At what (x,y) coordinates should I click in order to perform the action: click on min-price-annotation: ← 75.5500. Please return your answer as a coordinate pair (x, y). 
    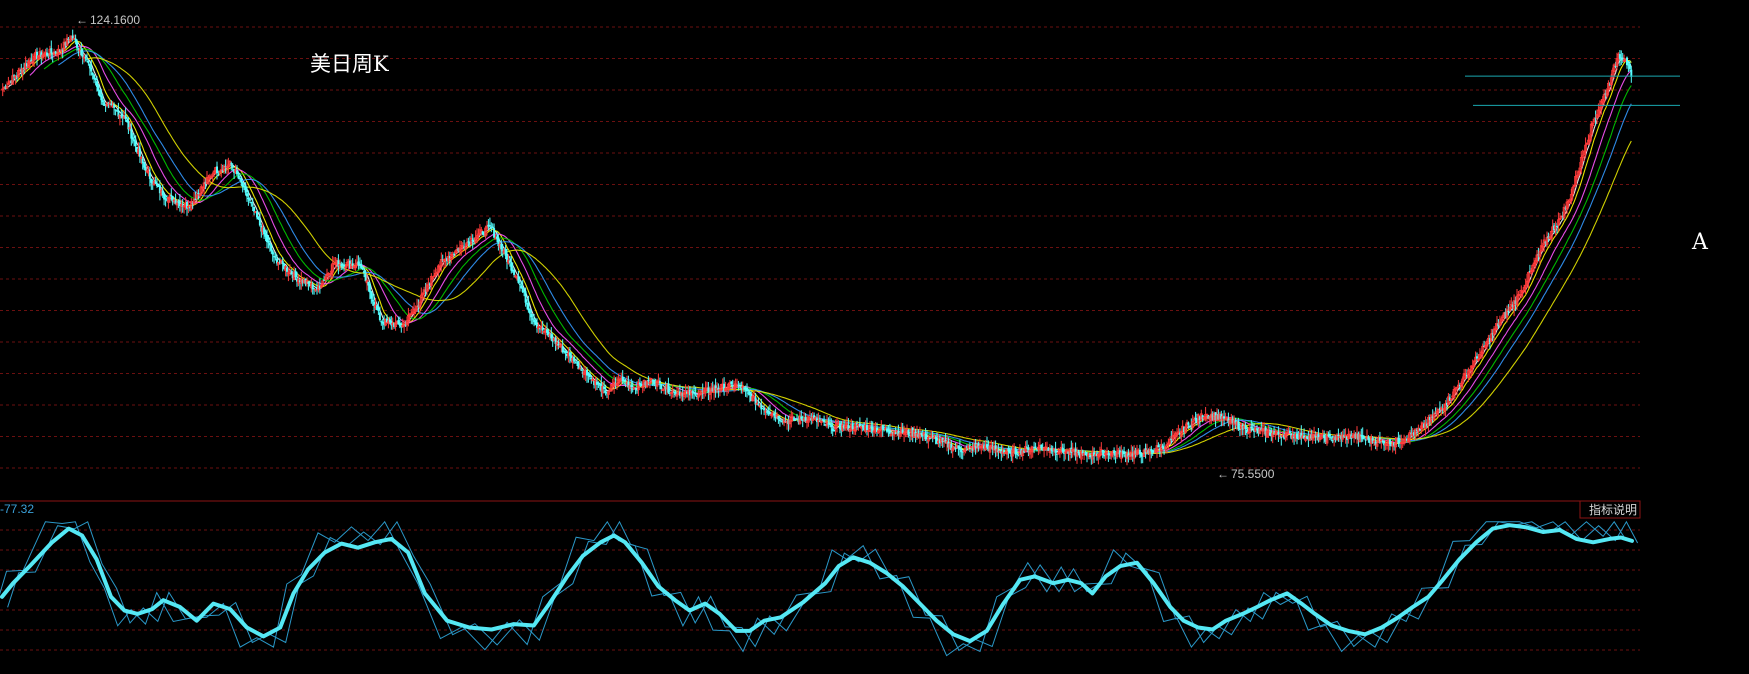
    Looking at the image, I should click on (1246, 474).